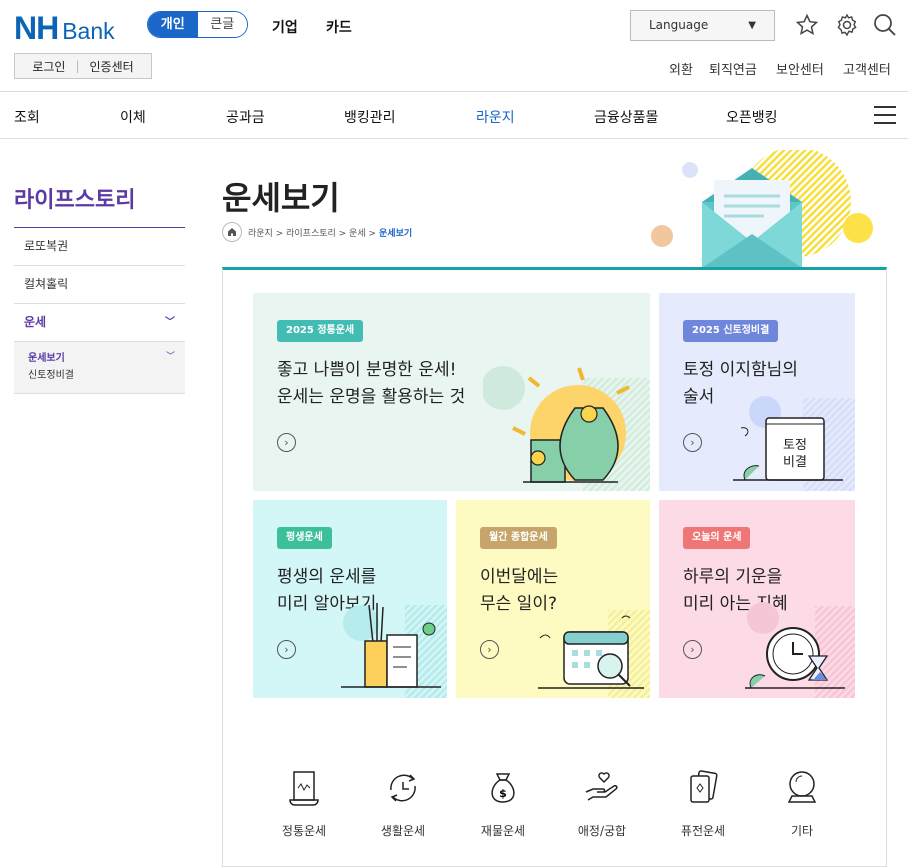 The height and width of the screenshot is (867, 908). Describe the element at coordinates (566, 428) in the screenshot. I see `money-bag-illustration` at that location.